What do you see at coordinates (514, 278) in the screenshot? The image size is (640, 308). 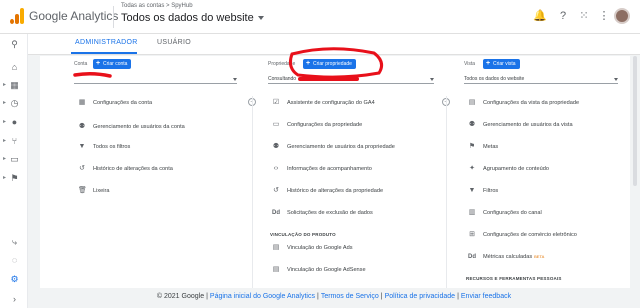 I see `personal-tools-section-title: RECURSOS E FERRAMENTAS PESSOAIS` at bounding box center [514, 278].